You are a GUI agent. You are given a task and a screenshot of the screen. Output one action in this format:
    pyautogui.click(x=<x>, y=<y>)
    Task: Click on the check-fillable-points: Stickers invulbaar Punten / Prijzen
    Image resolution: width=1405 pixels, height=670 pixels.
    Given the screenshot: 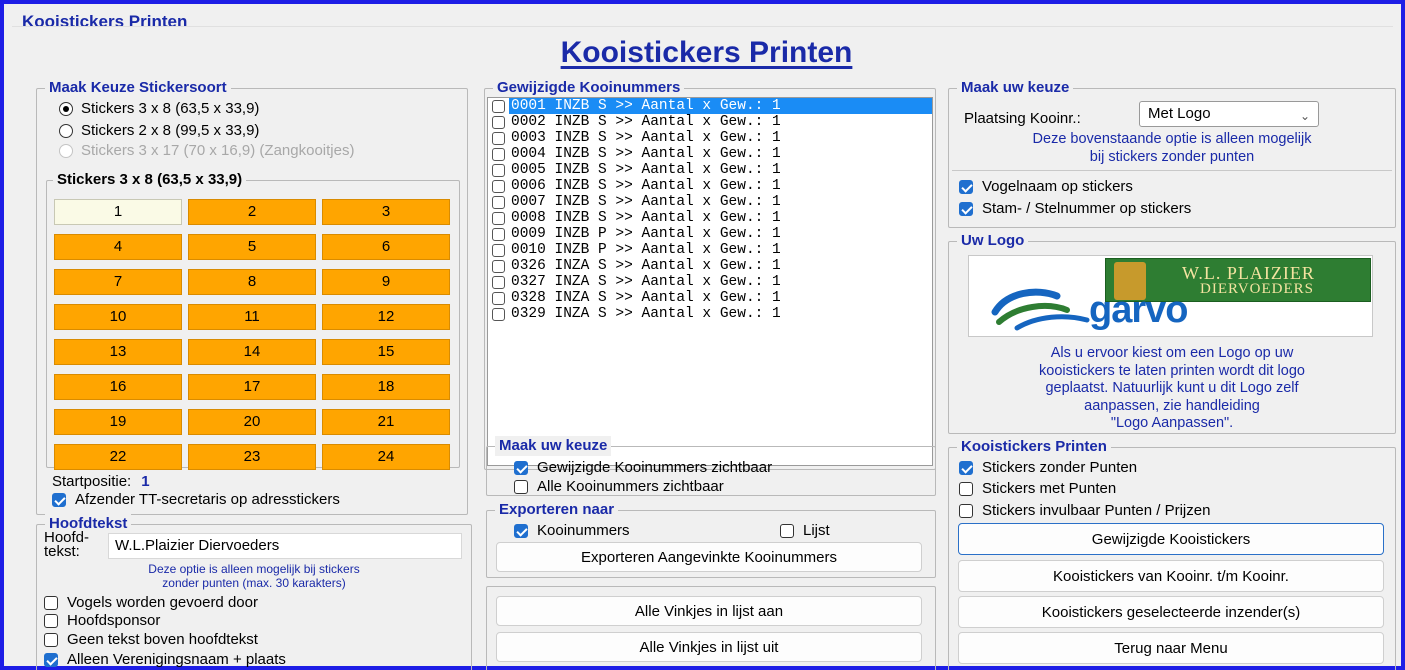 What is the action you would take?
    pyautogui.click(x=1084, y=510)
    